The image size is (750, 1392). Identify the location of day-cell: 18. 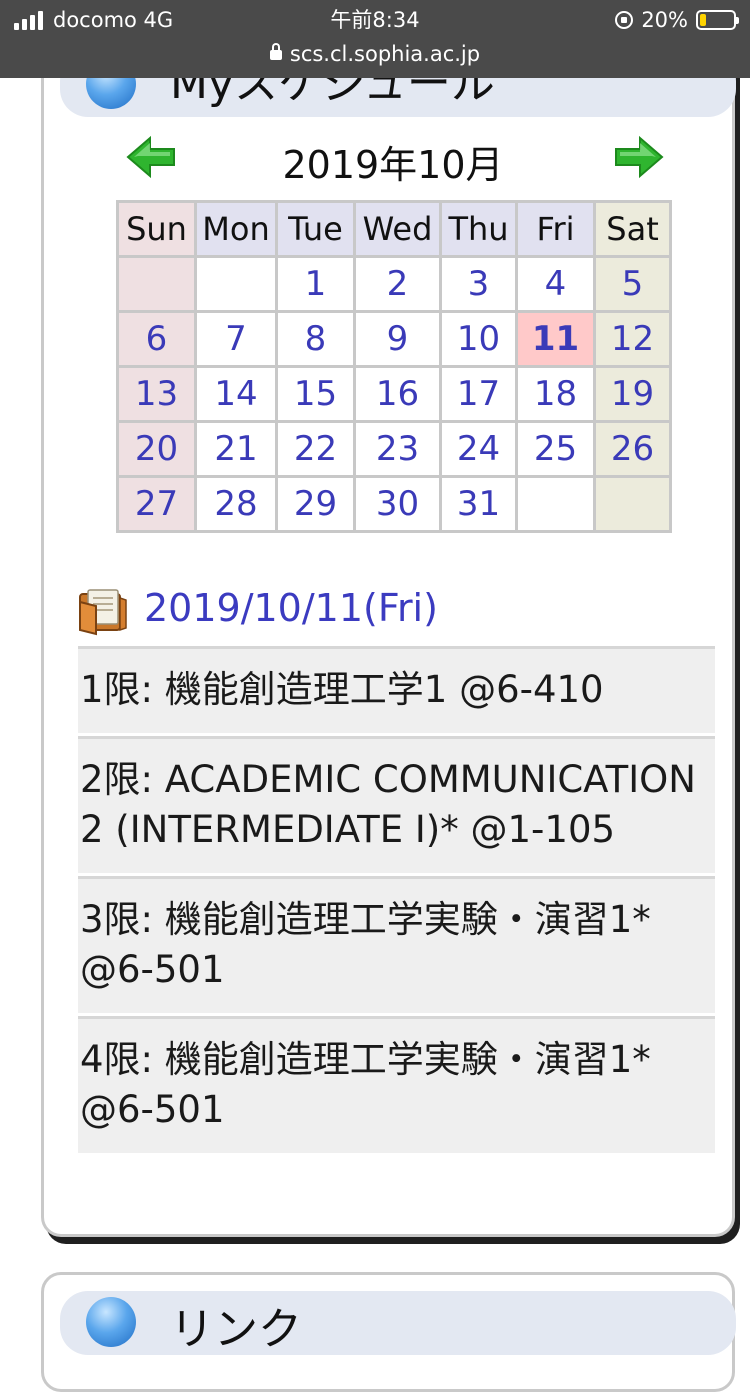
(555, 394).